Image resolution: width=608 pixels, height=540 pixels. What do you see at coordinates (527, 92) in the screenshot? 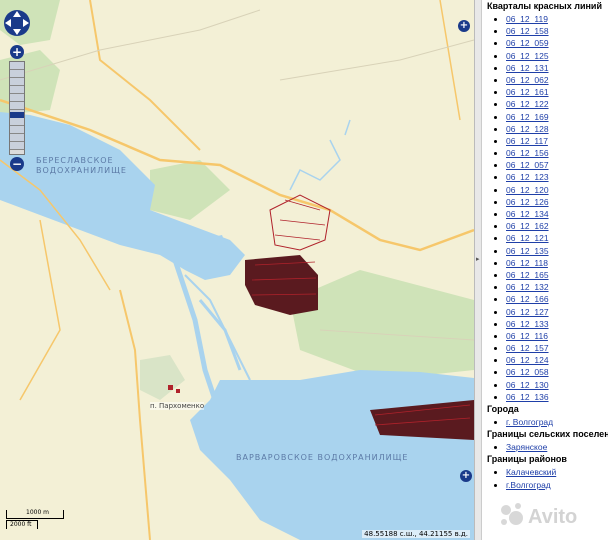
I see `kvartal-link: 06_12_161` at bounding box center [527, 92].